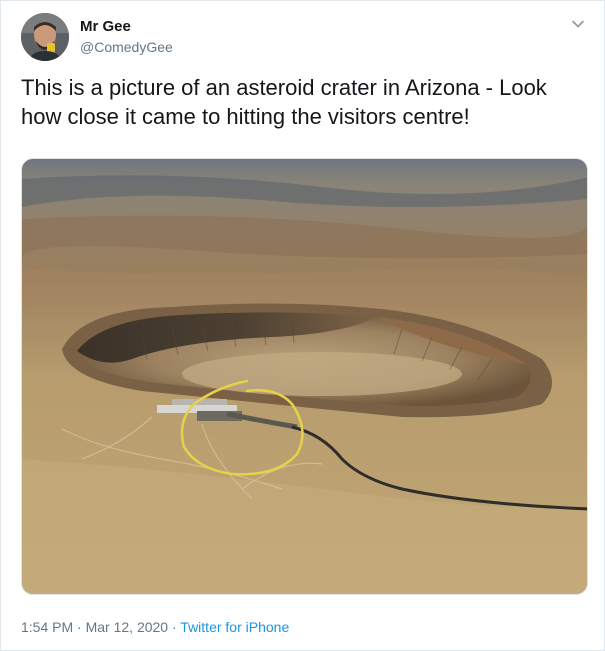 The width and height of the screenshot is (605, 651). Describe the element at coordinates (306, 38) in the screenshot. I see `tweet-header: Mr Gee @ComedyGee` at that location.